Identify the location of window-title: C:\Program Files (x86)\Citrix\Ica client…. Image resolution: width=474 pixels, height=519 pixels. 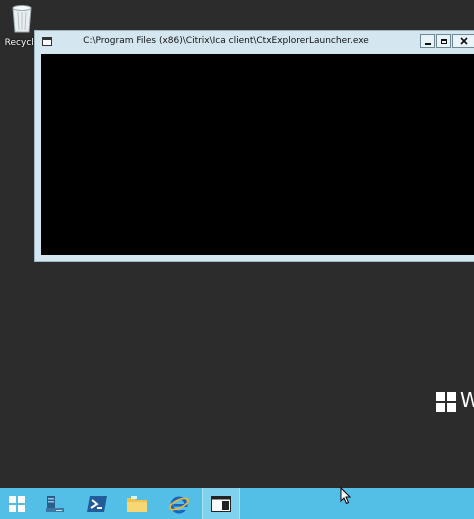
(226, 41).